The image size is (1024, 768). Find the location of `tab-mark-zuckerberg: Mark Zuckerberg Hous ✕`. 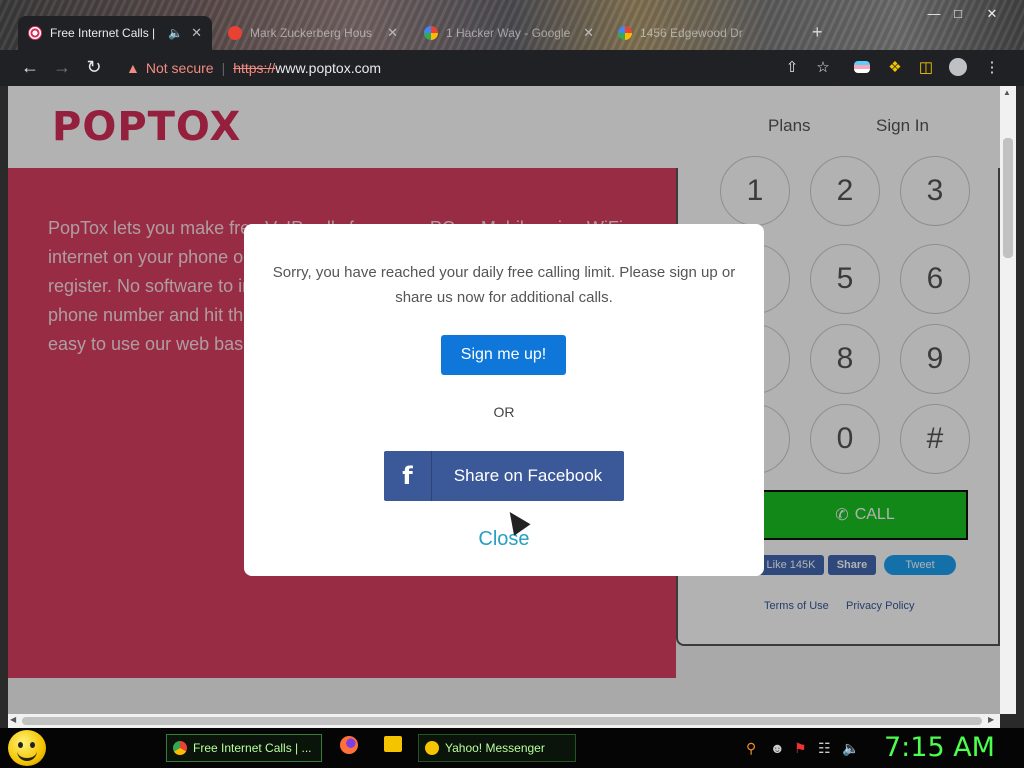

tab-mark-zuckerberg: Mark Zuckerberg Hous ✕ is located at coordinates (313, 33).